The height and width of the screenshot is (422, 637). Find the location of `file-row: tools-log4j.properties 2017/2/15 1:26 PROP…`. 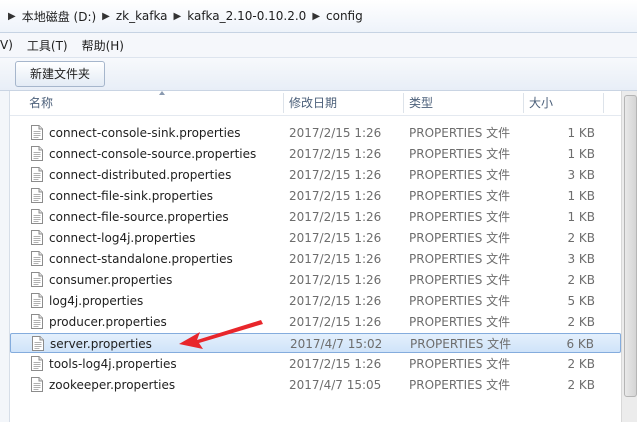

file-row: tools-log4j.properties 2017/2/15 1:26 PROP… is located at coordinates (315, 364).